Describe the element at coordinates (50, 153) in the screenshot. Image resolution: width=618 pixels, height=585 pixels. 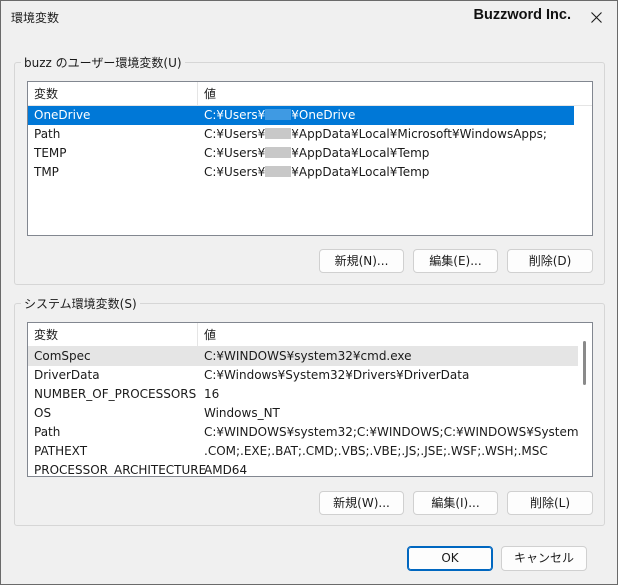
I see `variable-name: TEMP` at that location.